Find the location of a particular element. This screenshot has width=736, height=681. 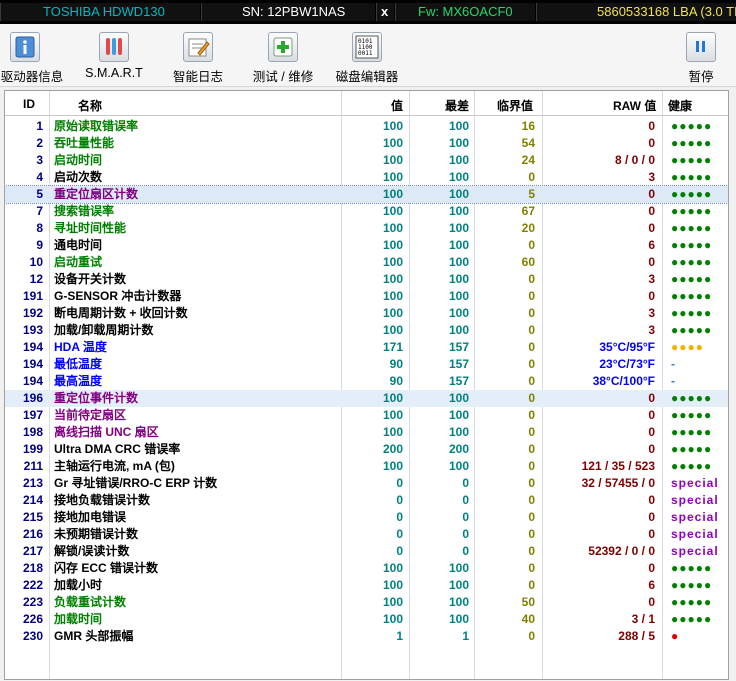

col-health: 健康 is located at coordinates (680, 105).